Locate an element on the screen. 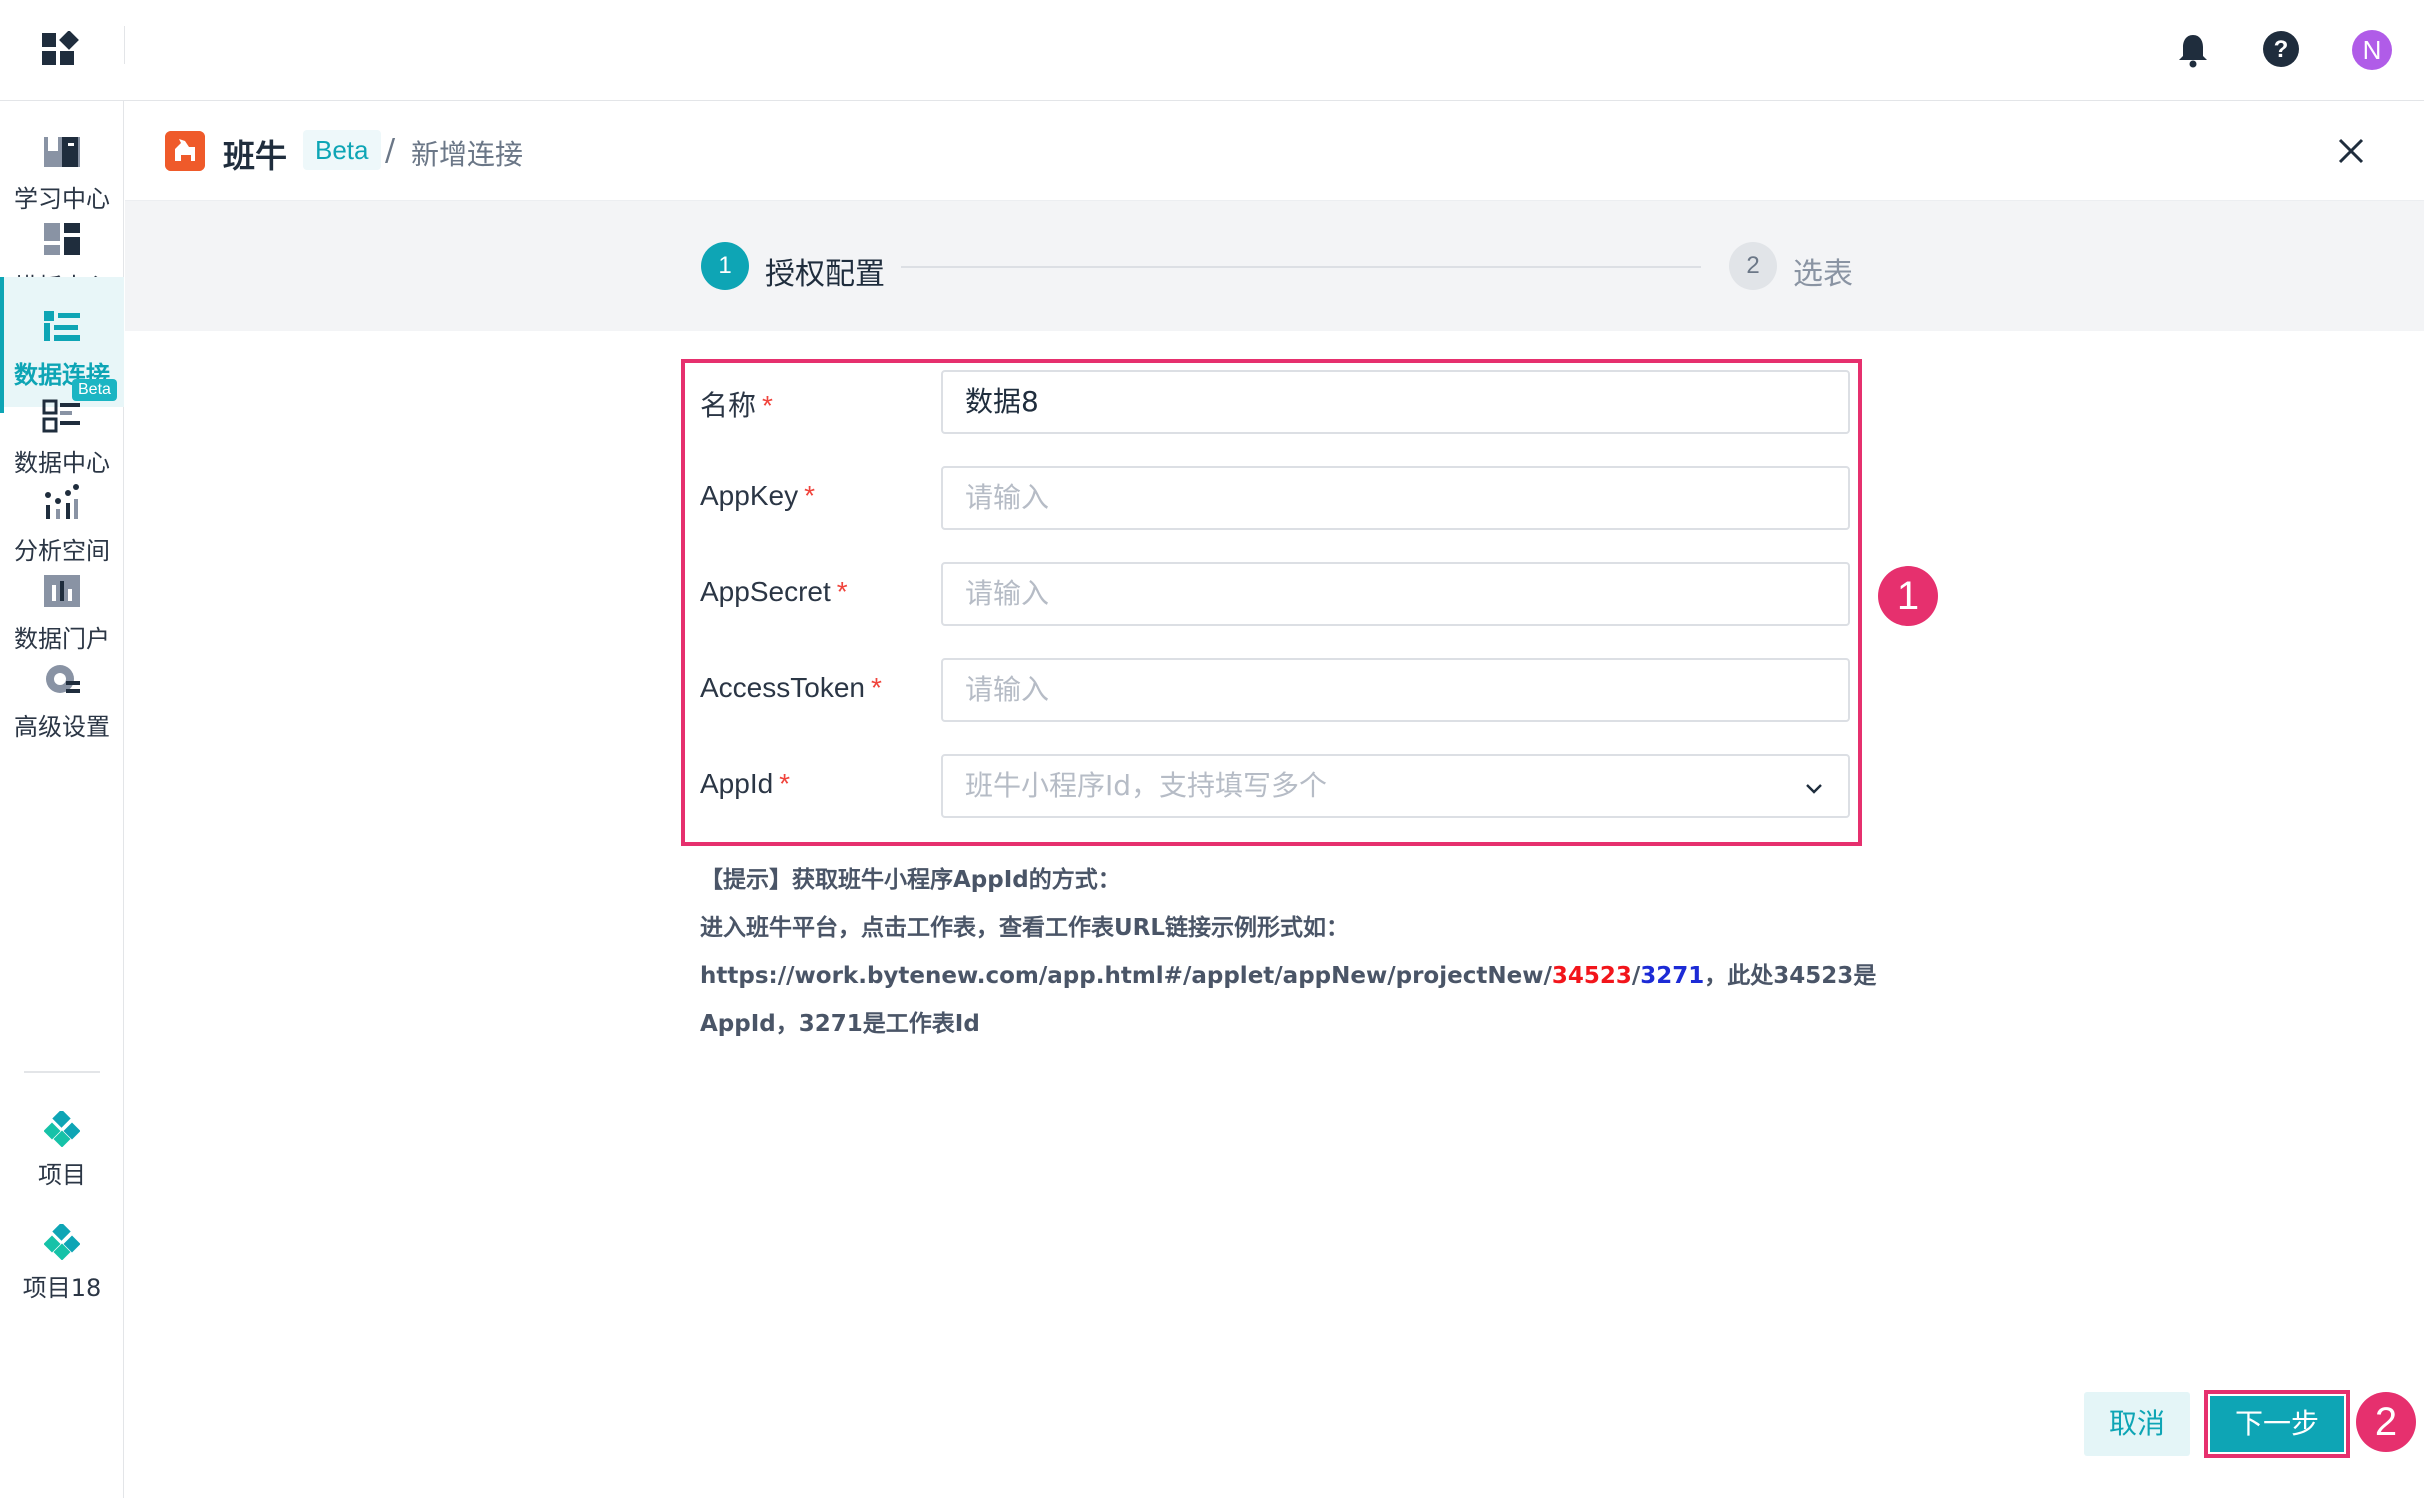  book-icon is located at coordinates (62, 152).